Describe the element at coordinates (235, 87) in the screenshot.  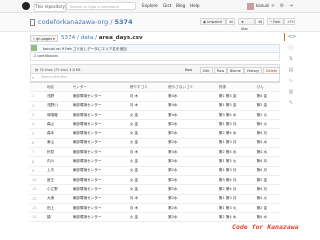
I see `column-header: 資源` at that location.